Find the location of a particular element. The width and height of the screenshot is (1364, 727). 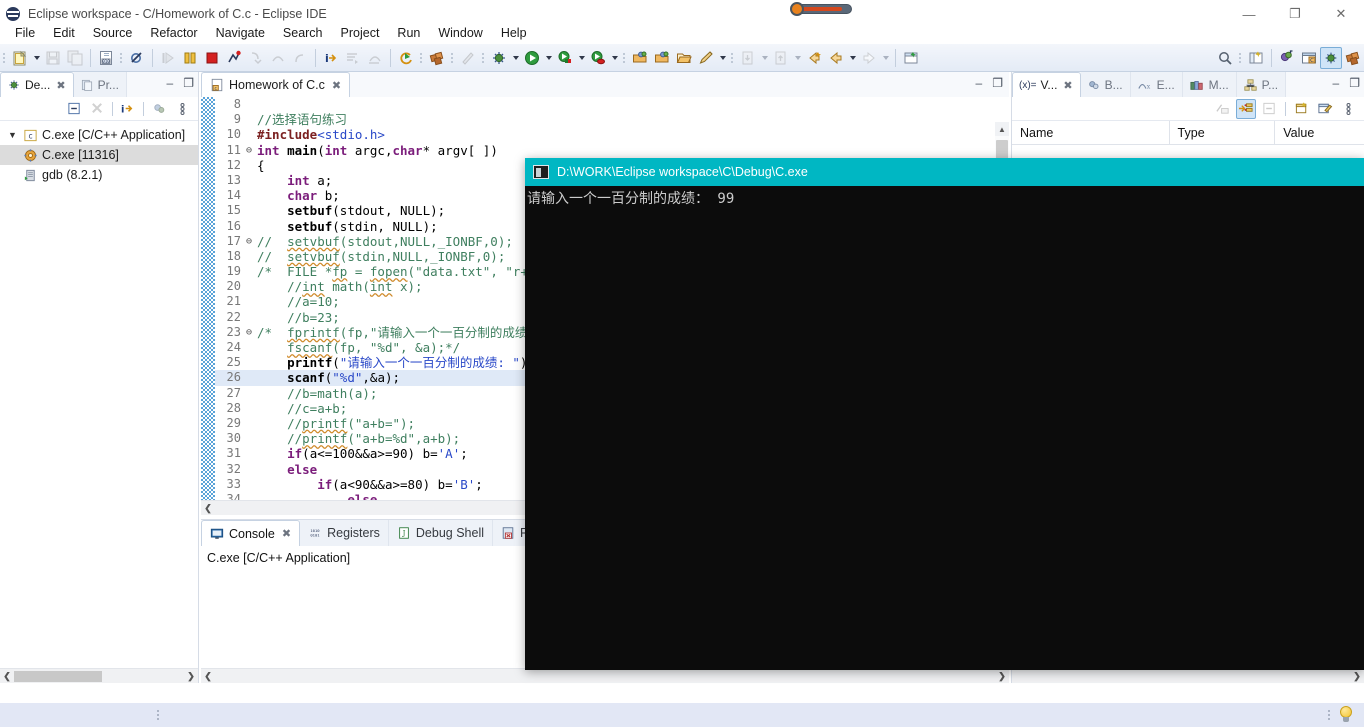

menu-file: File is located at coordinates (25, 33).